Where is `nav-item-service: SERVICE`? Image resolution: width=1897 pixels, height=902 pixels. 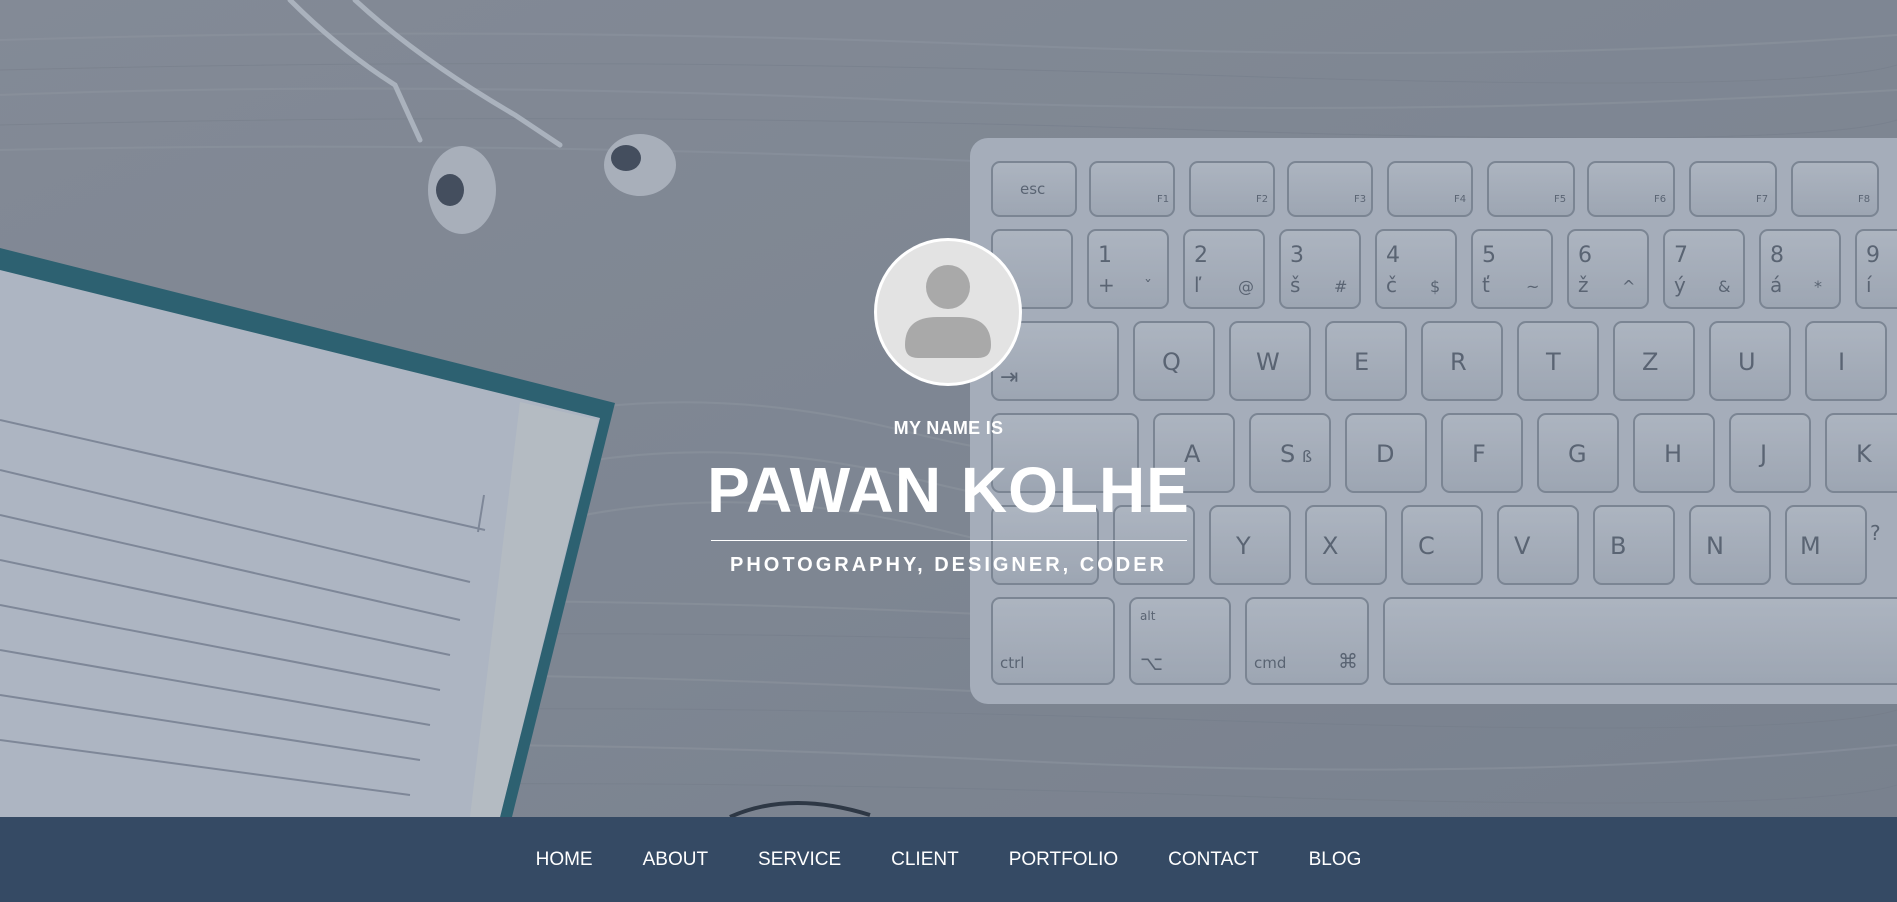 nav-item-service: SERVICE is located at coordinates (799, 860).